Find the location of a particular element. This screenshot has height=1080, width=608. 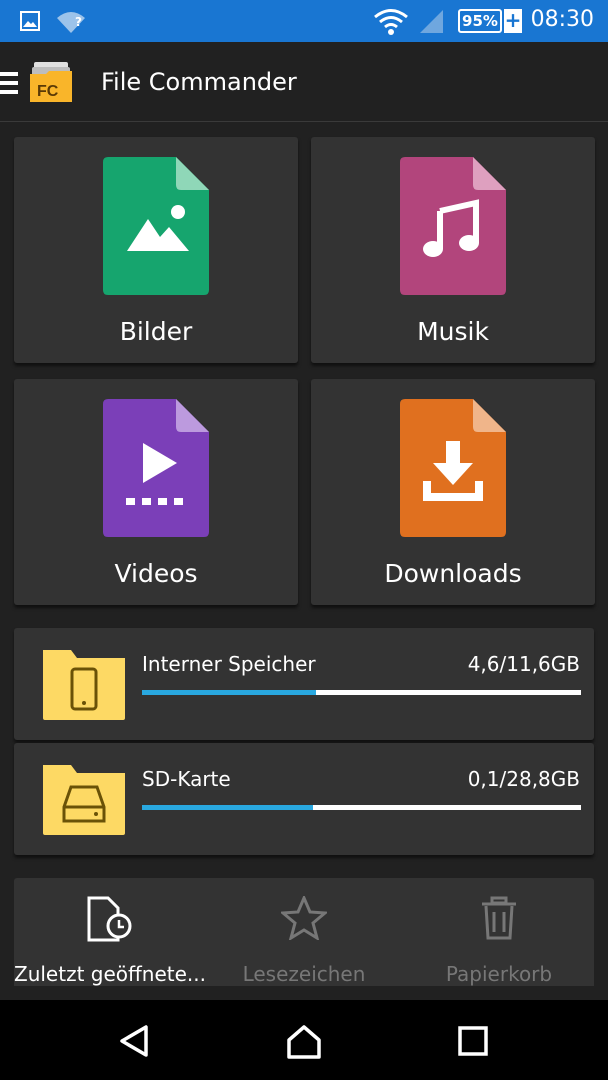

image-file-icon is located at coordinates (156, 226).